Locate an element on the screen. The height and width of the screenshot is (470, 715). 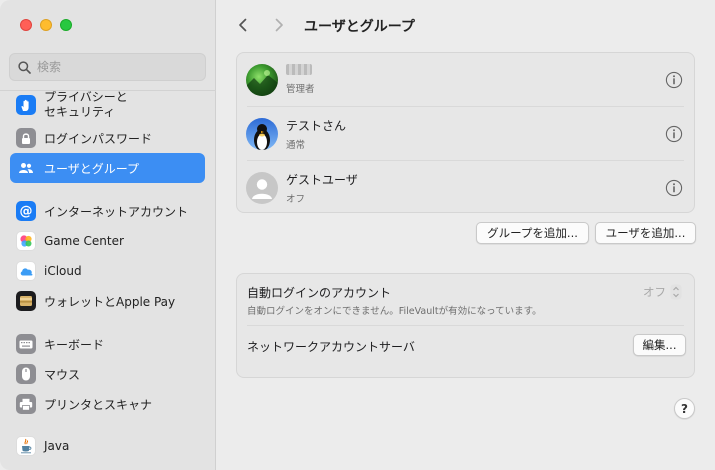
chevron-right-icon is located at coordinates (279, 25).